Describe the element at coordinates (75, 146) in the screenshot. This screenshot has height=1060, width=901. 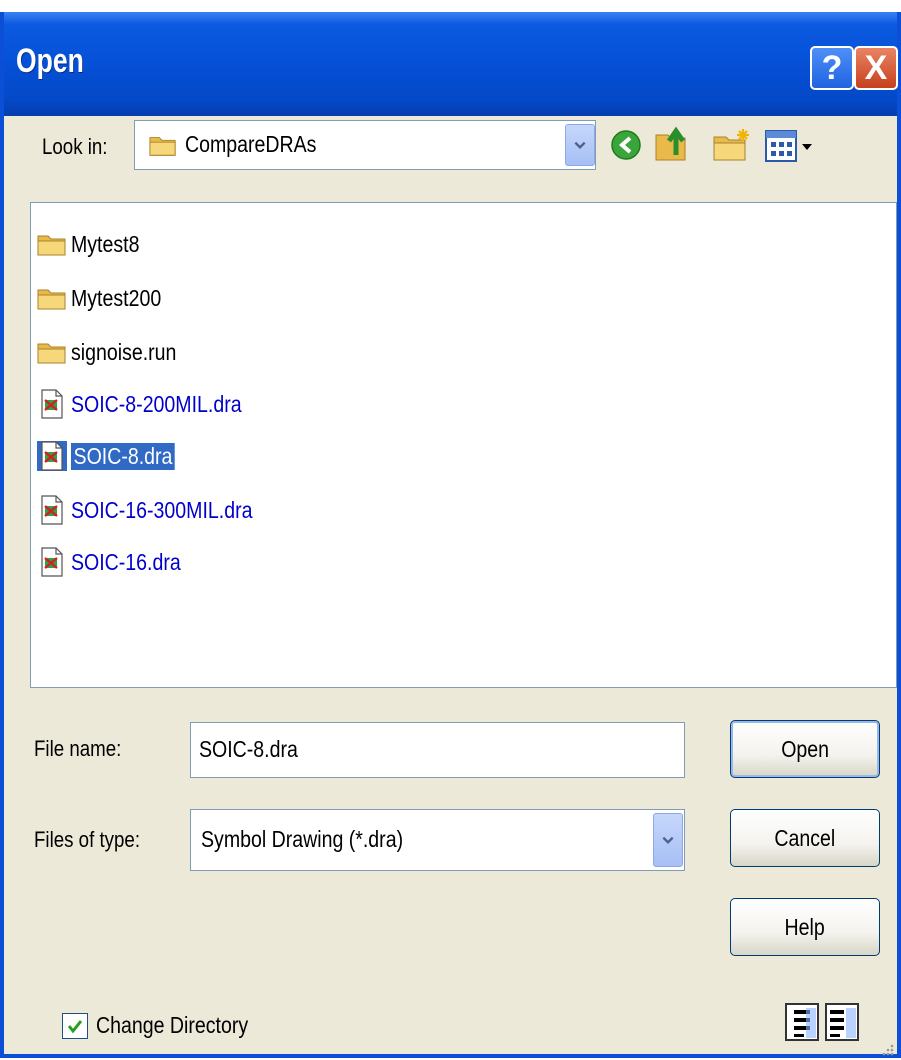
I see `lookin-label: Look in:` at that location.